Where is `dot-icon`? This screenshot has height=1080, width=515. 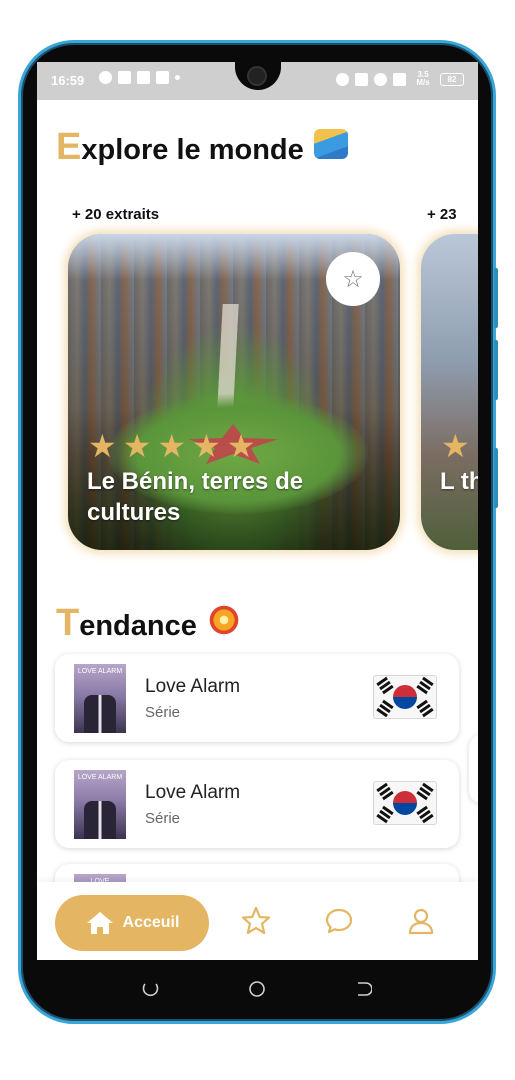 dot-icon is located at coordinates (177, 77).